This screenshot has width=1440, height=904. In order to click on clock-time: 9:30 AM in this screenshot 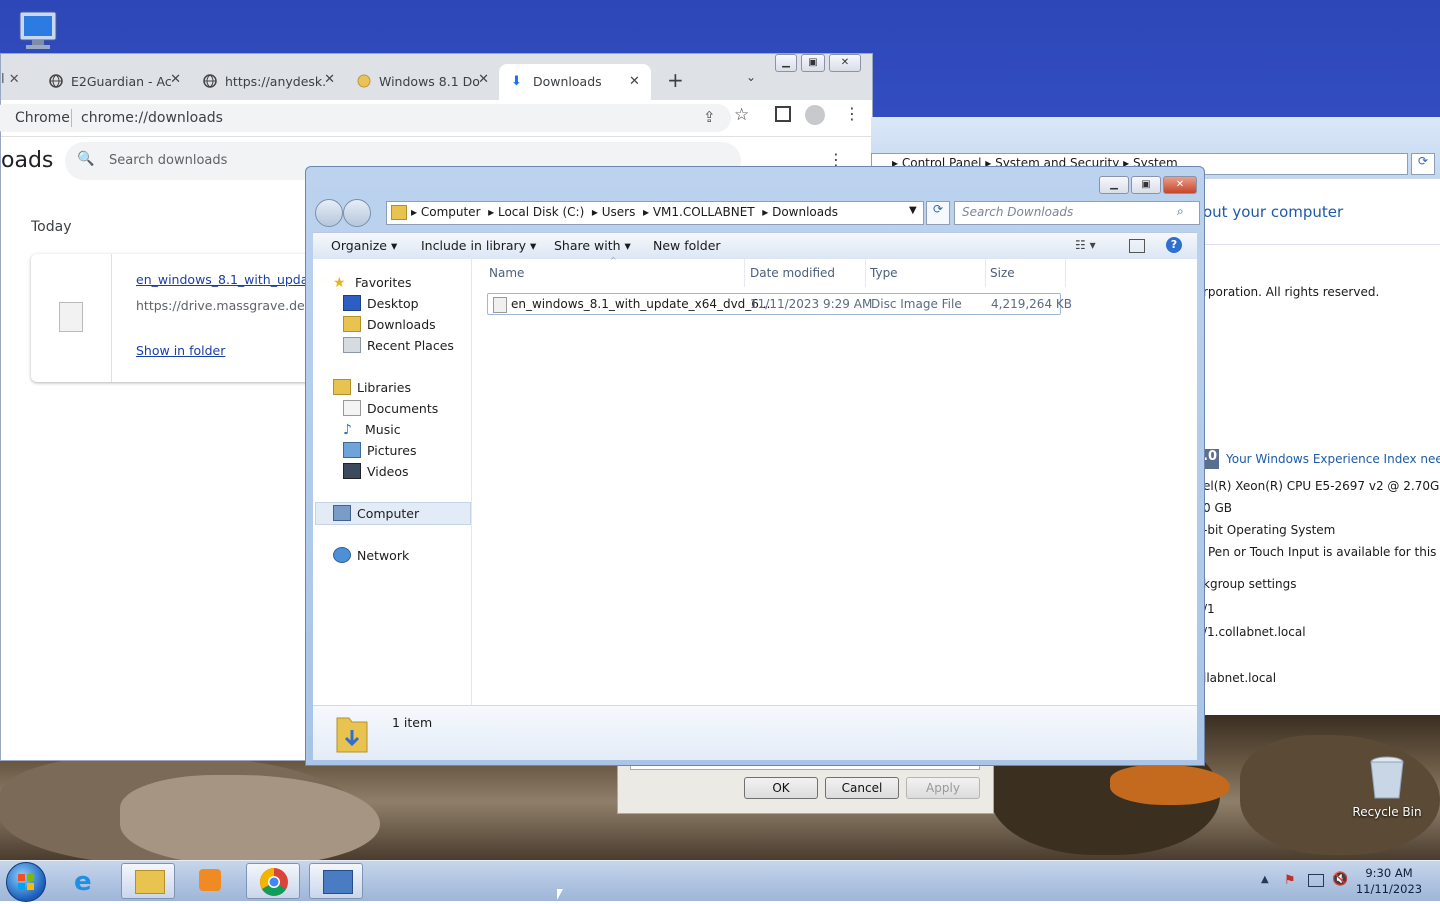, I will do `click(1389, 873)`.